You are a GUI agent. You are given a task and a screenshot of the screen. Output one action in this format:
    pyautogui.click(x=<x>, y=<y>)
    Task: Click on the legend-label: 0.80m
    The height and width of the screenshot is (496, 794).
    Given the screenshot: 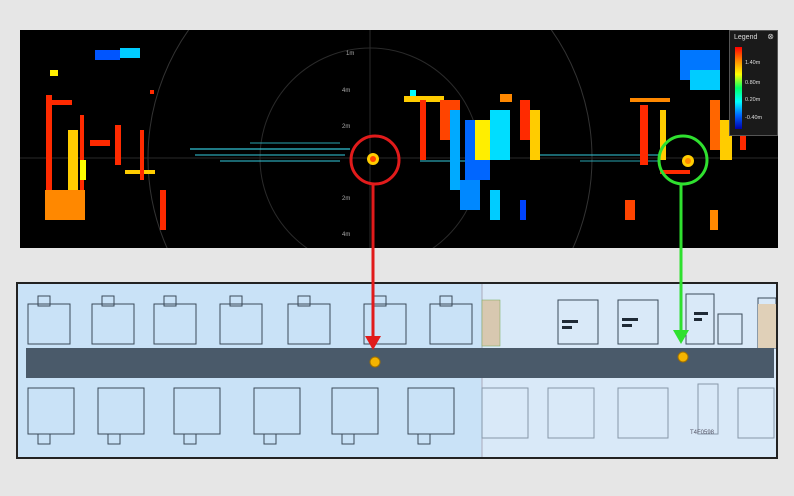 What is the action you would take?
    pyautogui.click(x=753, y=83)
    